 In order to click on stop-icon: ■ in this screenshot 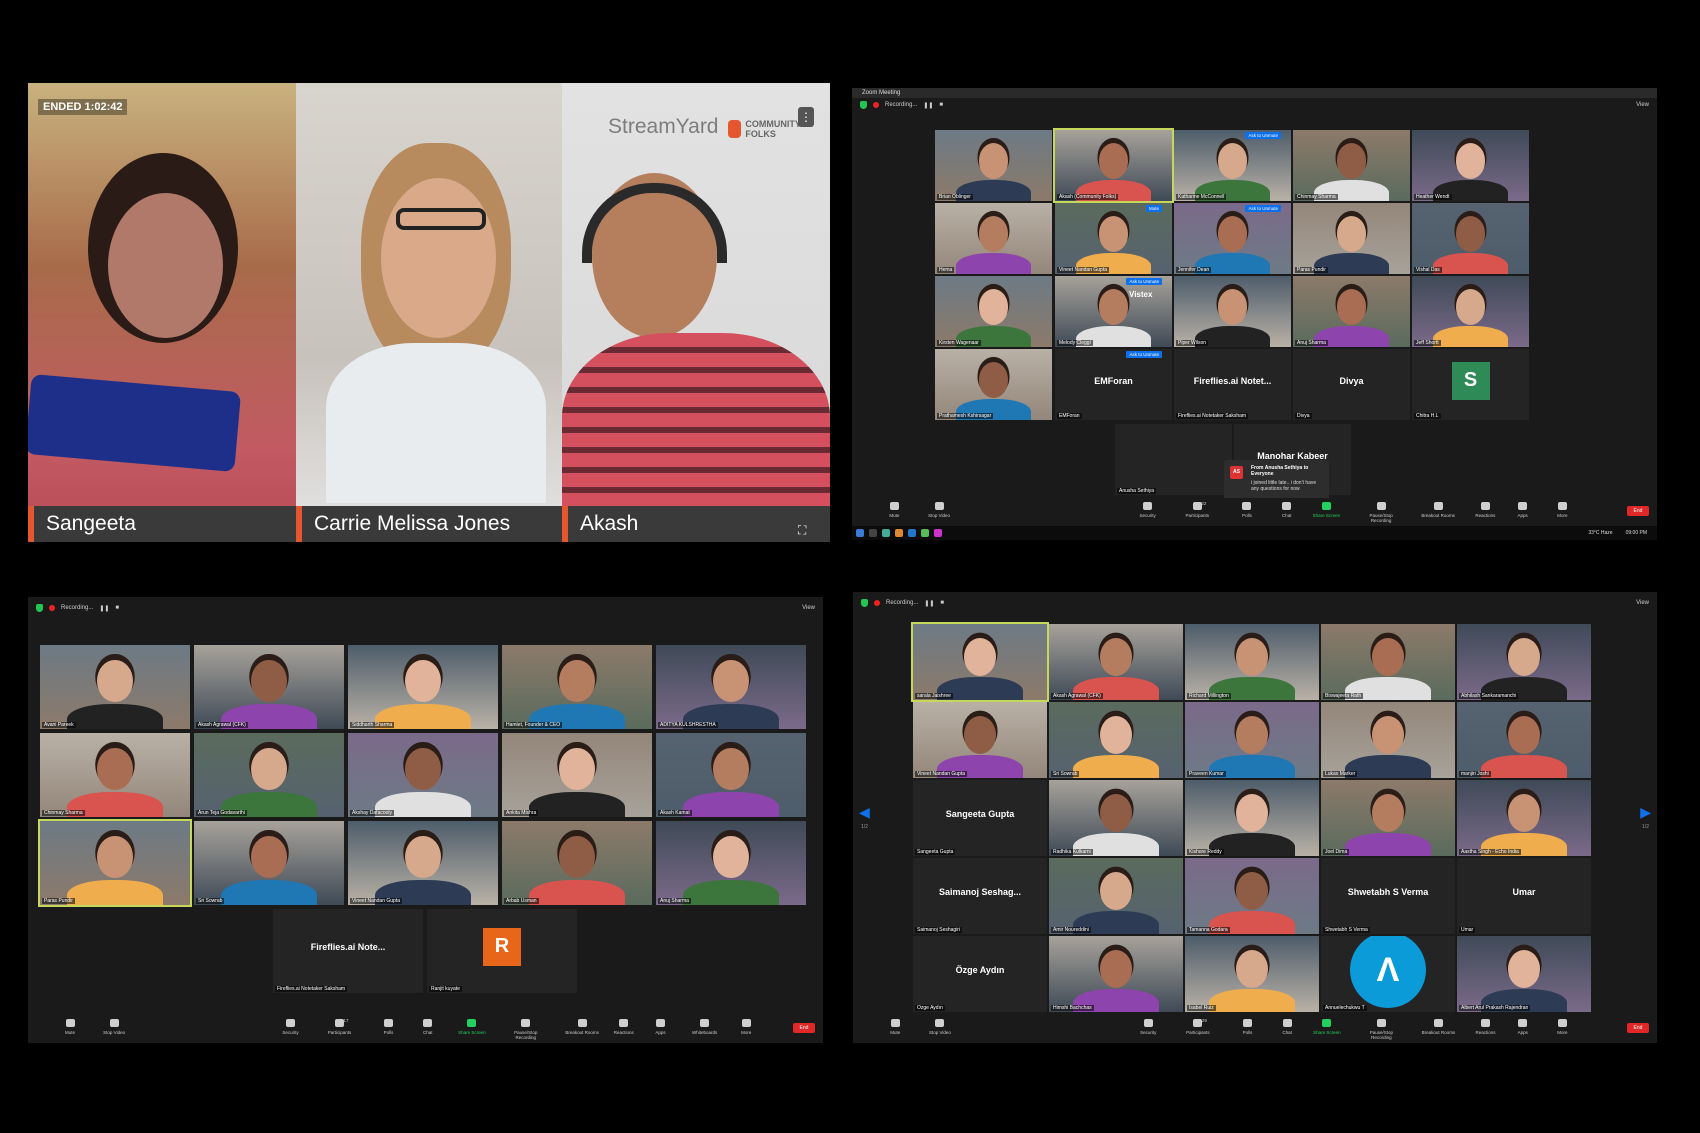, I will do `click(941, 105)`.